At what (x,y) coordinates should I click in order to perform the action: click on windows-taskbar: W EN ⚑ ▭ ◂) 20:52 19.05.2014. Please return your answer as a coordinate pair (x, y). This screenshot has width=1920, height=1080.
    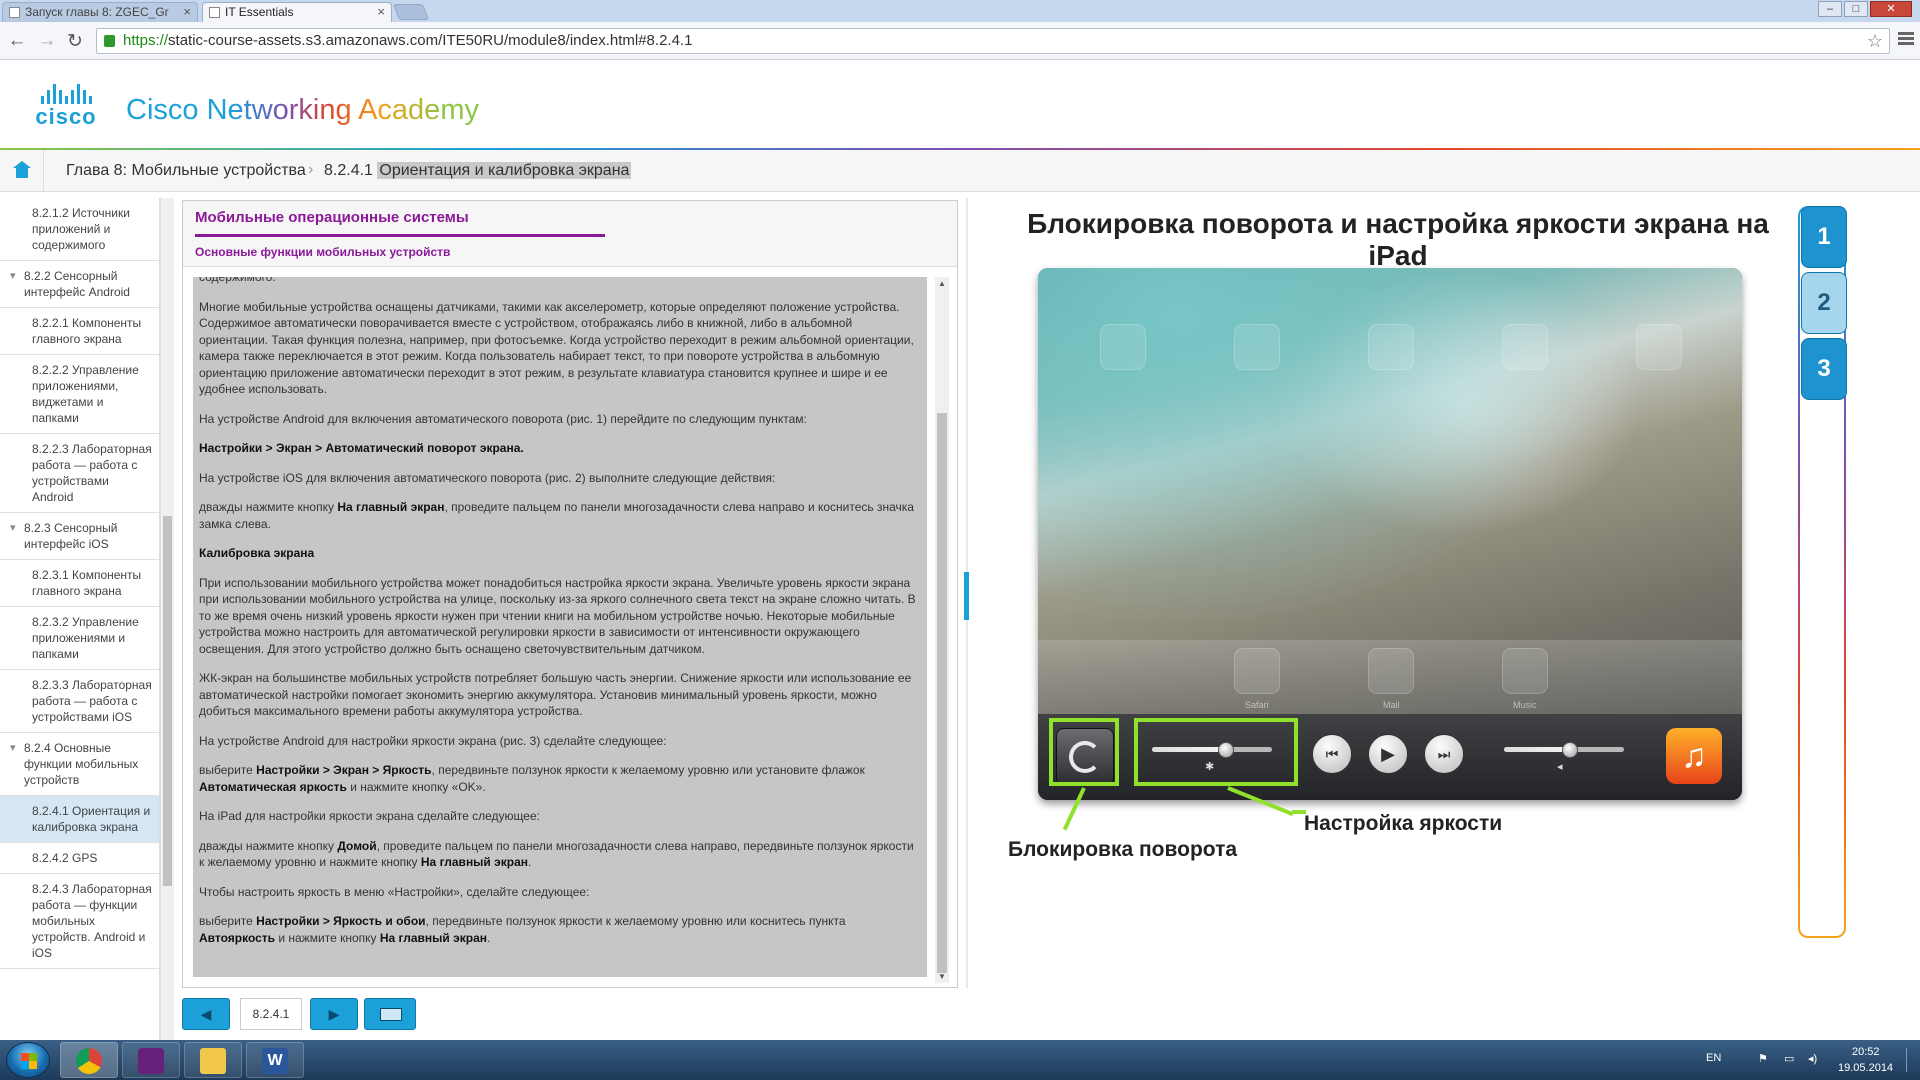
    Looking at the image, I should click on (960, 1060).